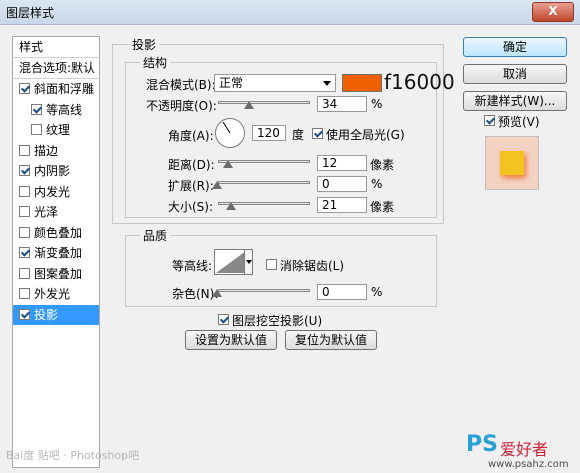 The image size is (580, 473). I want to click on sidebar-item-label: 颜色叠加, so click(58, 232).